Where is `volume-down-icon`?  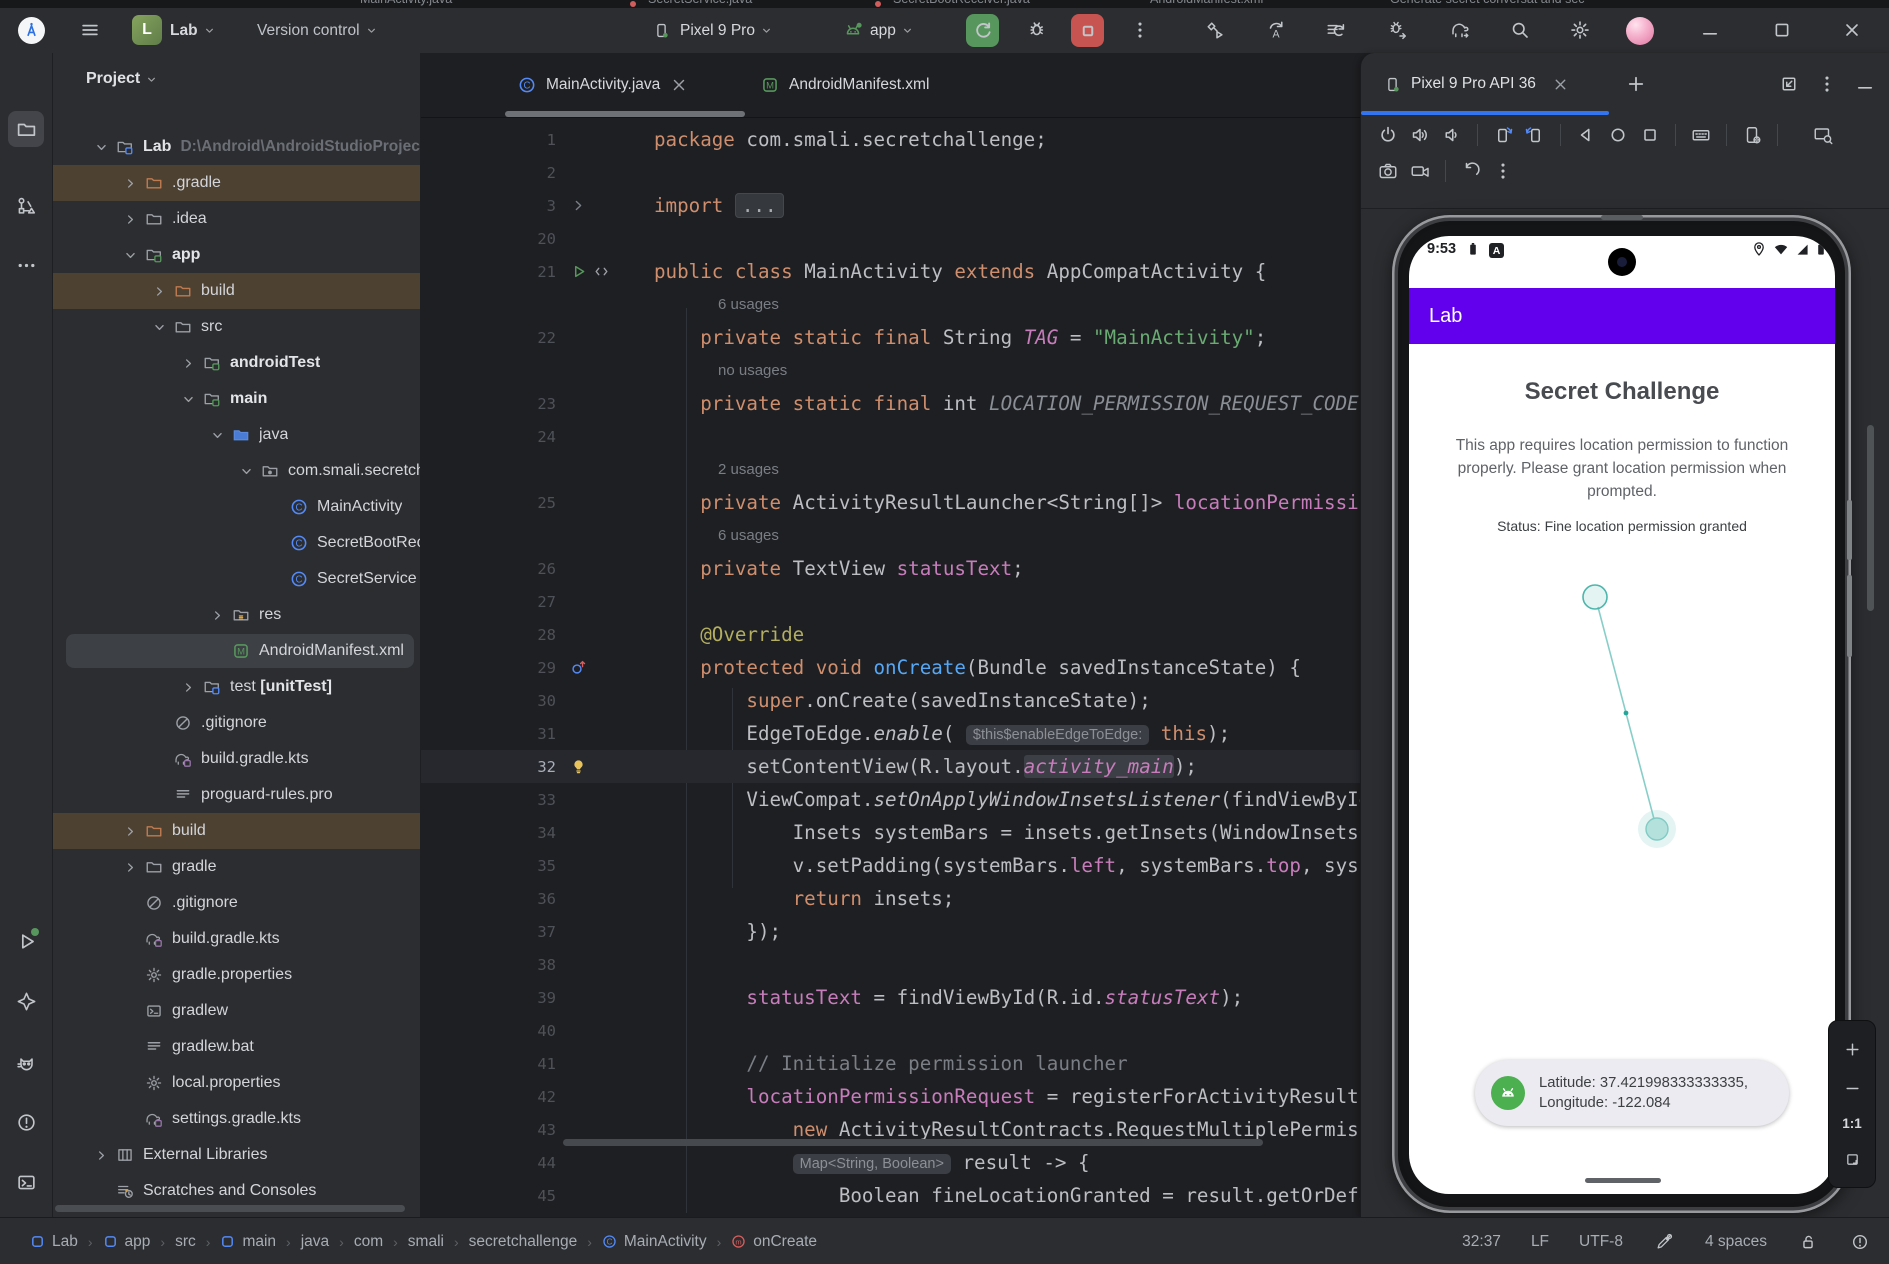
volume-down-icon is located at coordinates (1452, 135).